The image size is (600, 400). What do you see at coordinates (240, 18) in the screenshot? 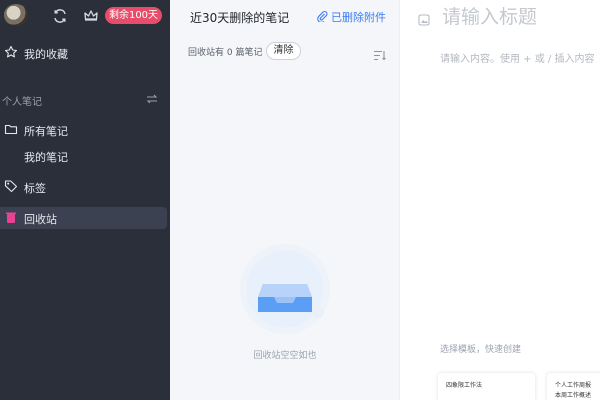
I see `pane-title: 近30天删除的笔记` at bounding box center [240, 18].